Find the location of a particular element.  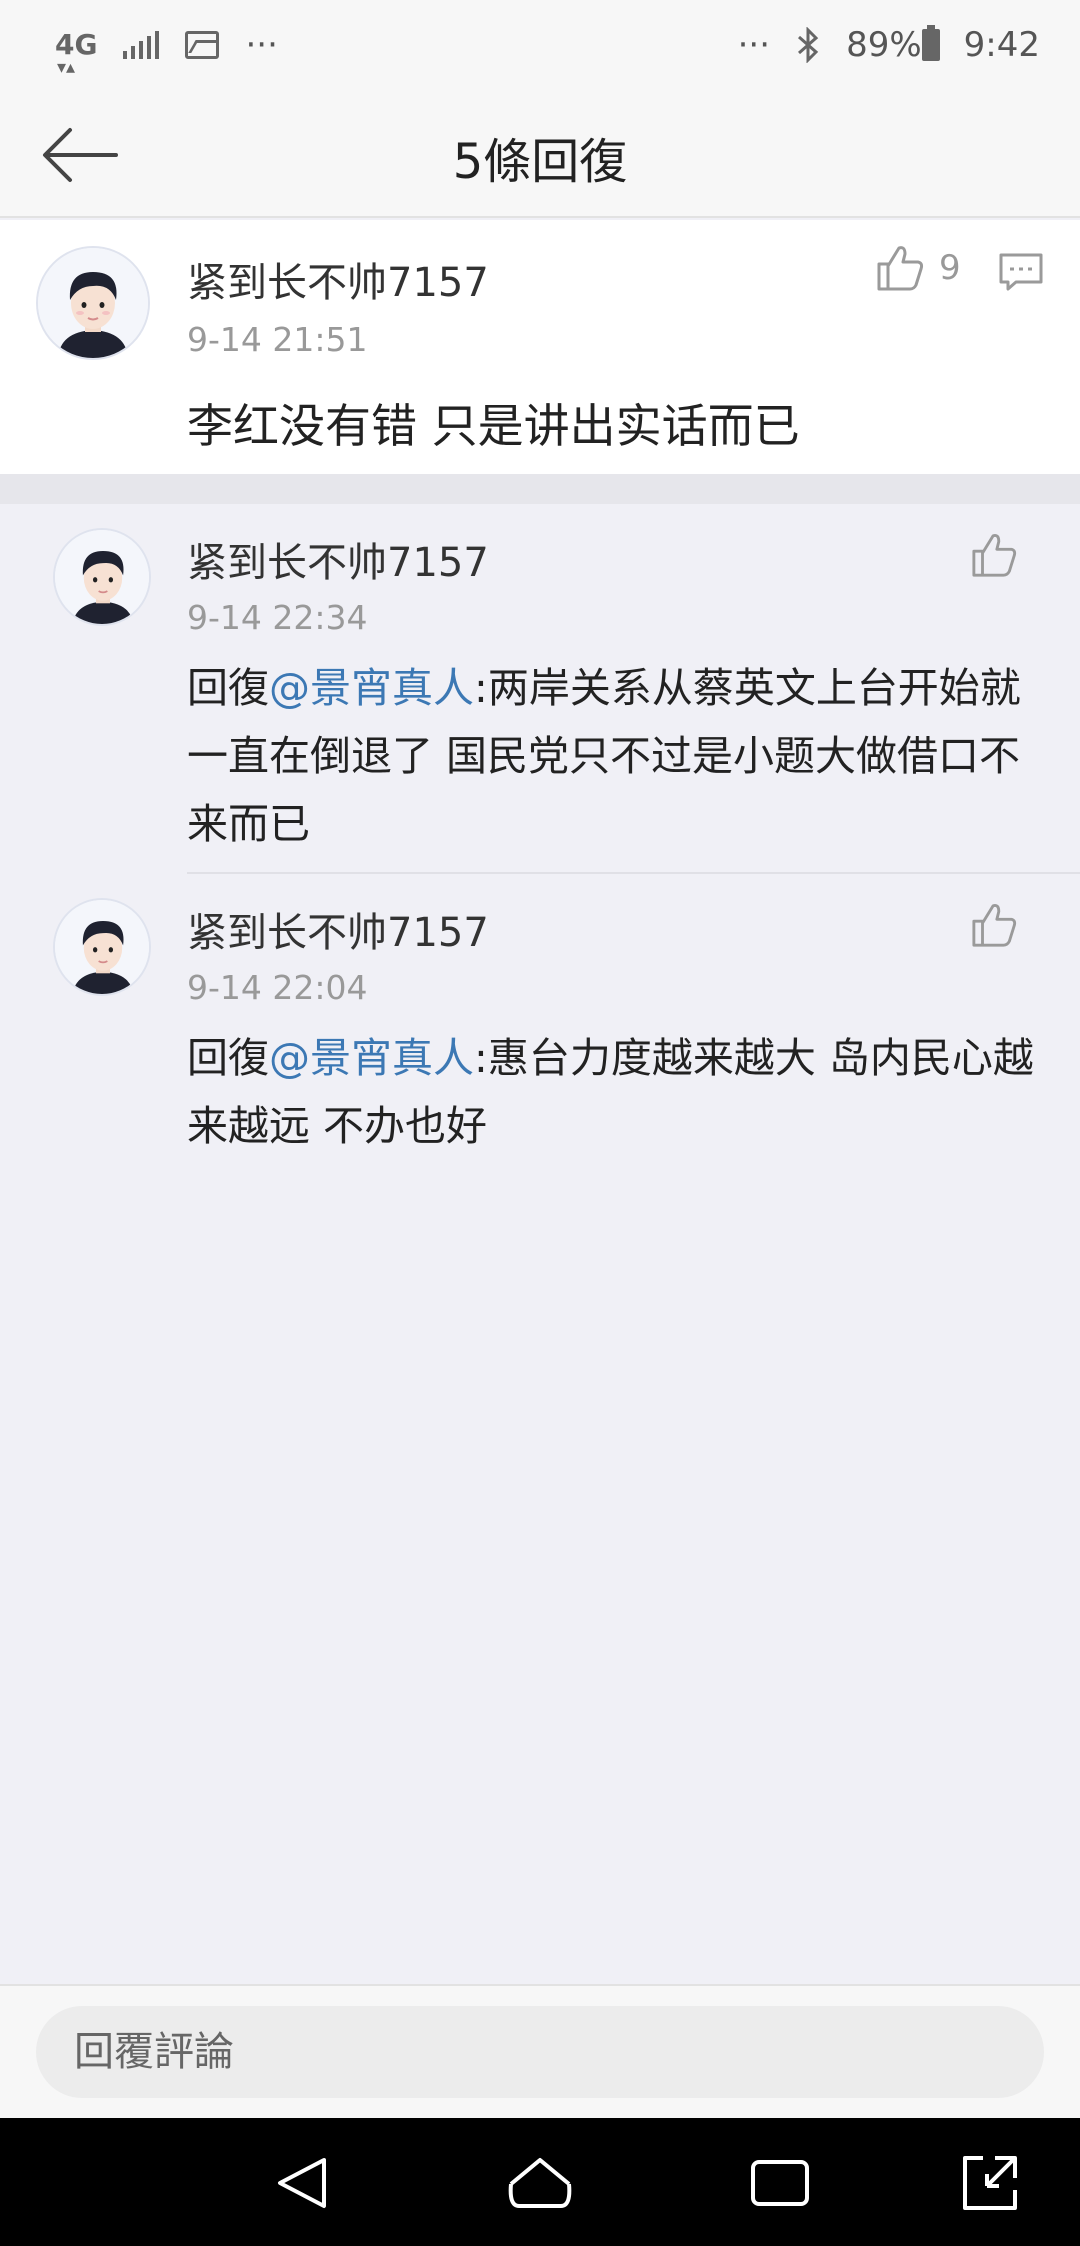

header: 5條回復 is located at coordinates (540, 154).